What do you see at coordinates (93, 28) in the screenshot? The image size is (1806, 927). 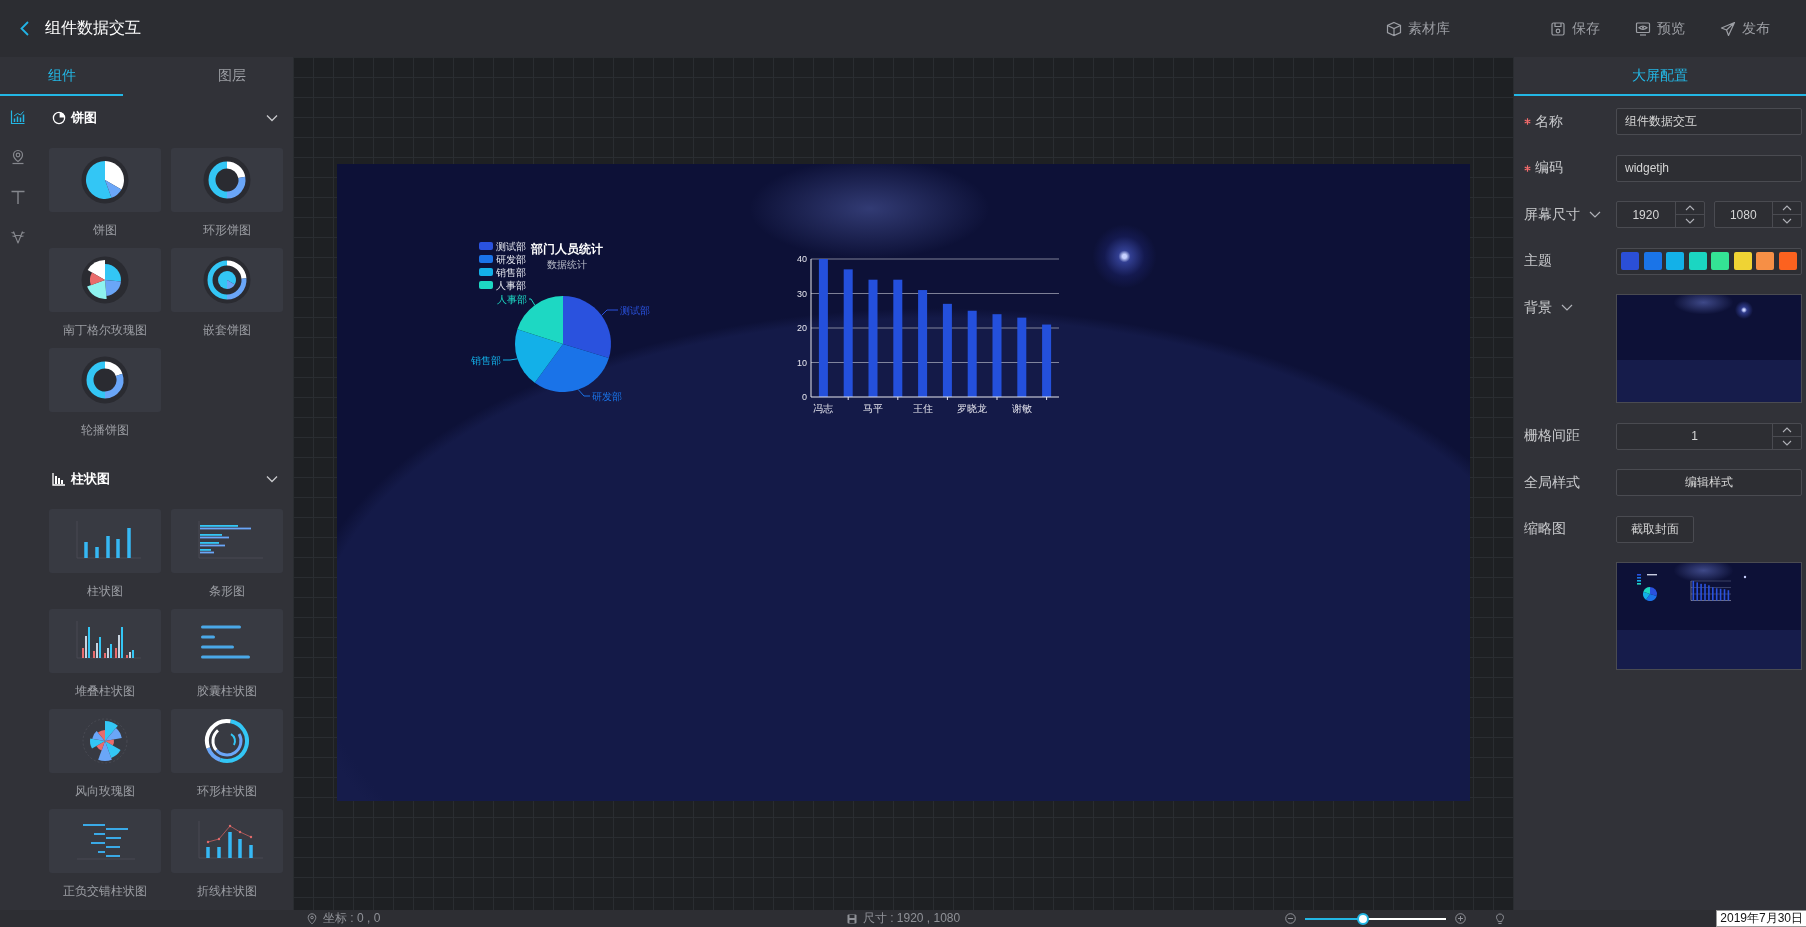 I see `page-title: 组件数据交互` at bounding box center [93, 28].